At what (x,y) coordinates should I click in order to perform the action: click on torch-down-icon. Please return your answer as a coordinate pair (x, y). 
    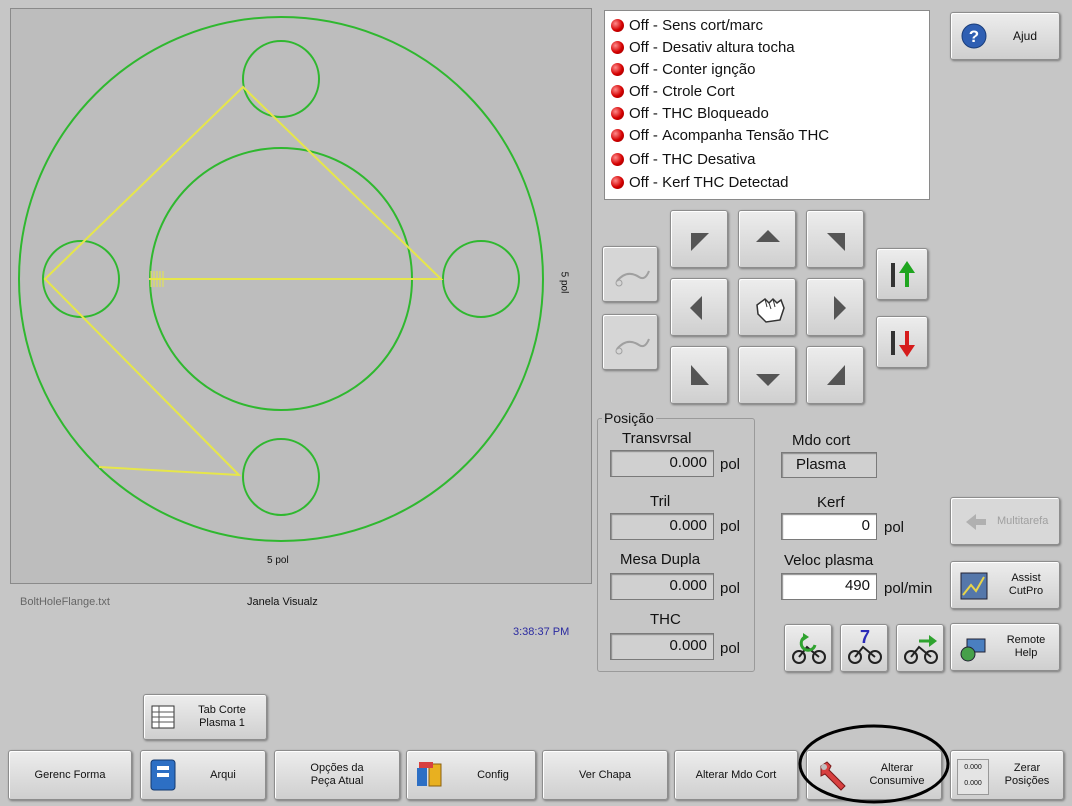
    Looking at the image, I should click on (903, 344).